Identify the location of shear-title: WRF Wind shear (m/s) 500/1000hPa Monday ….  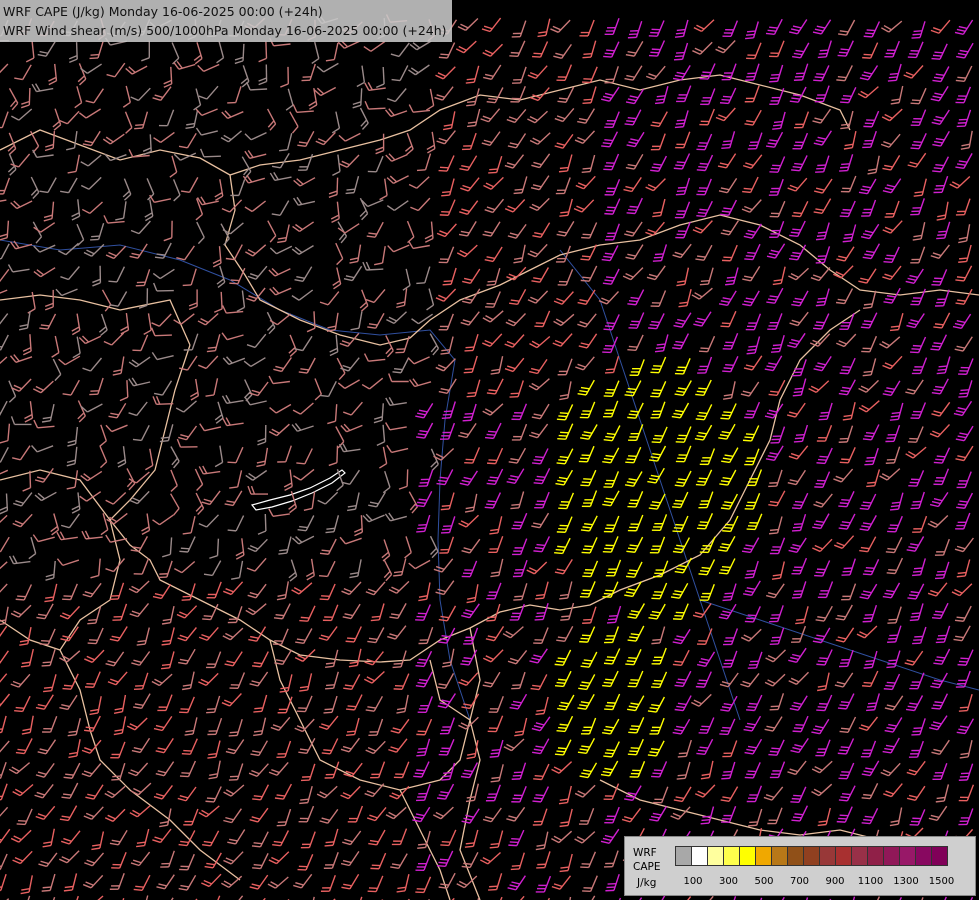
(225, 30).